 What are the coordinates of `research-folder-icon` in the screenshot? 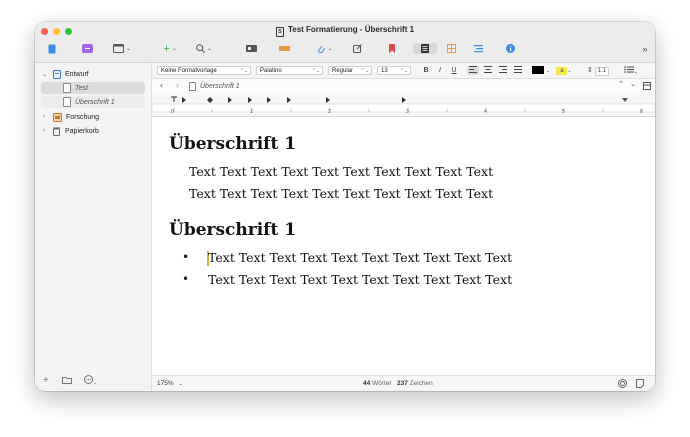 It's located at (57, 117).